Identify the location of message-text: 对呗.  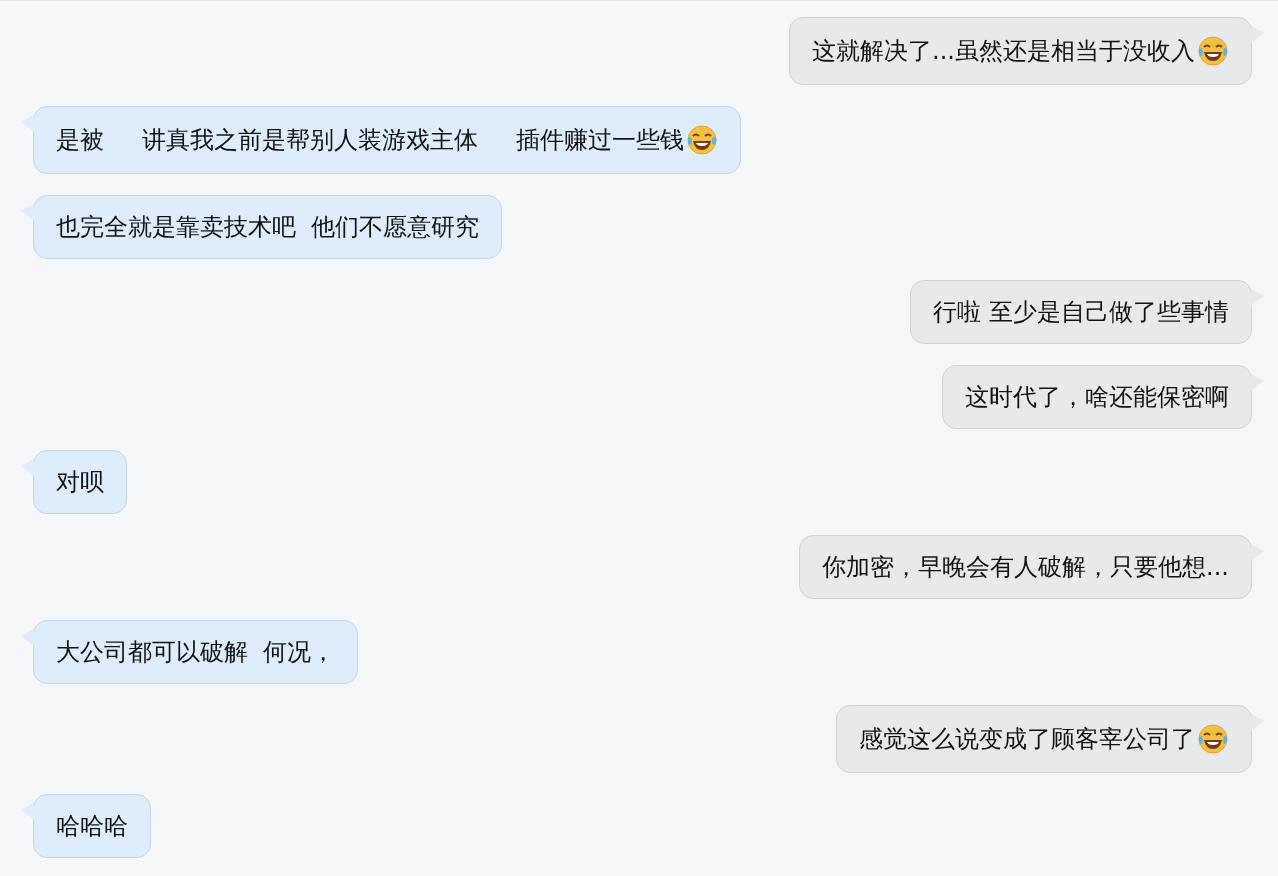
(80, 482).